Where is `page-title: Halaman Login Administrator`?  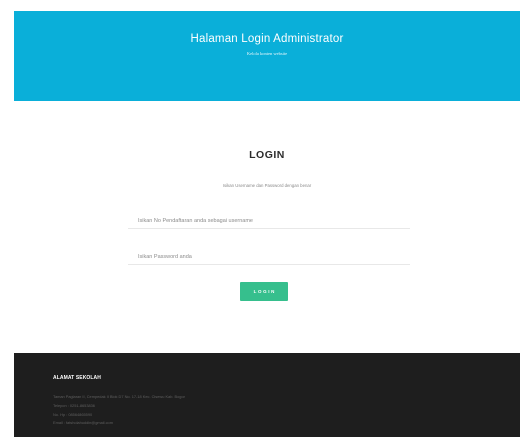 page-title: Halaman Login Administrator is located at coordinates (267, 39).